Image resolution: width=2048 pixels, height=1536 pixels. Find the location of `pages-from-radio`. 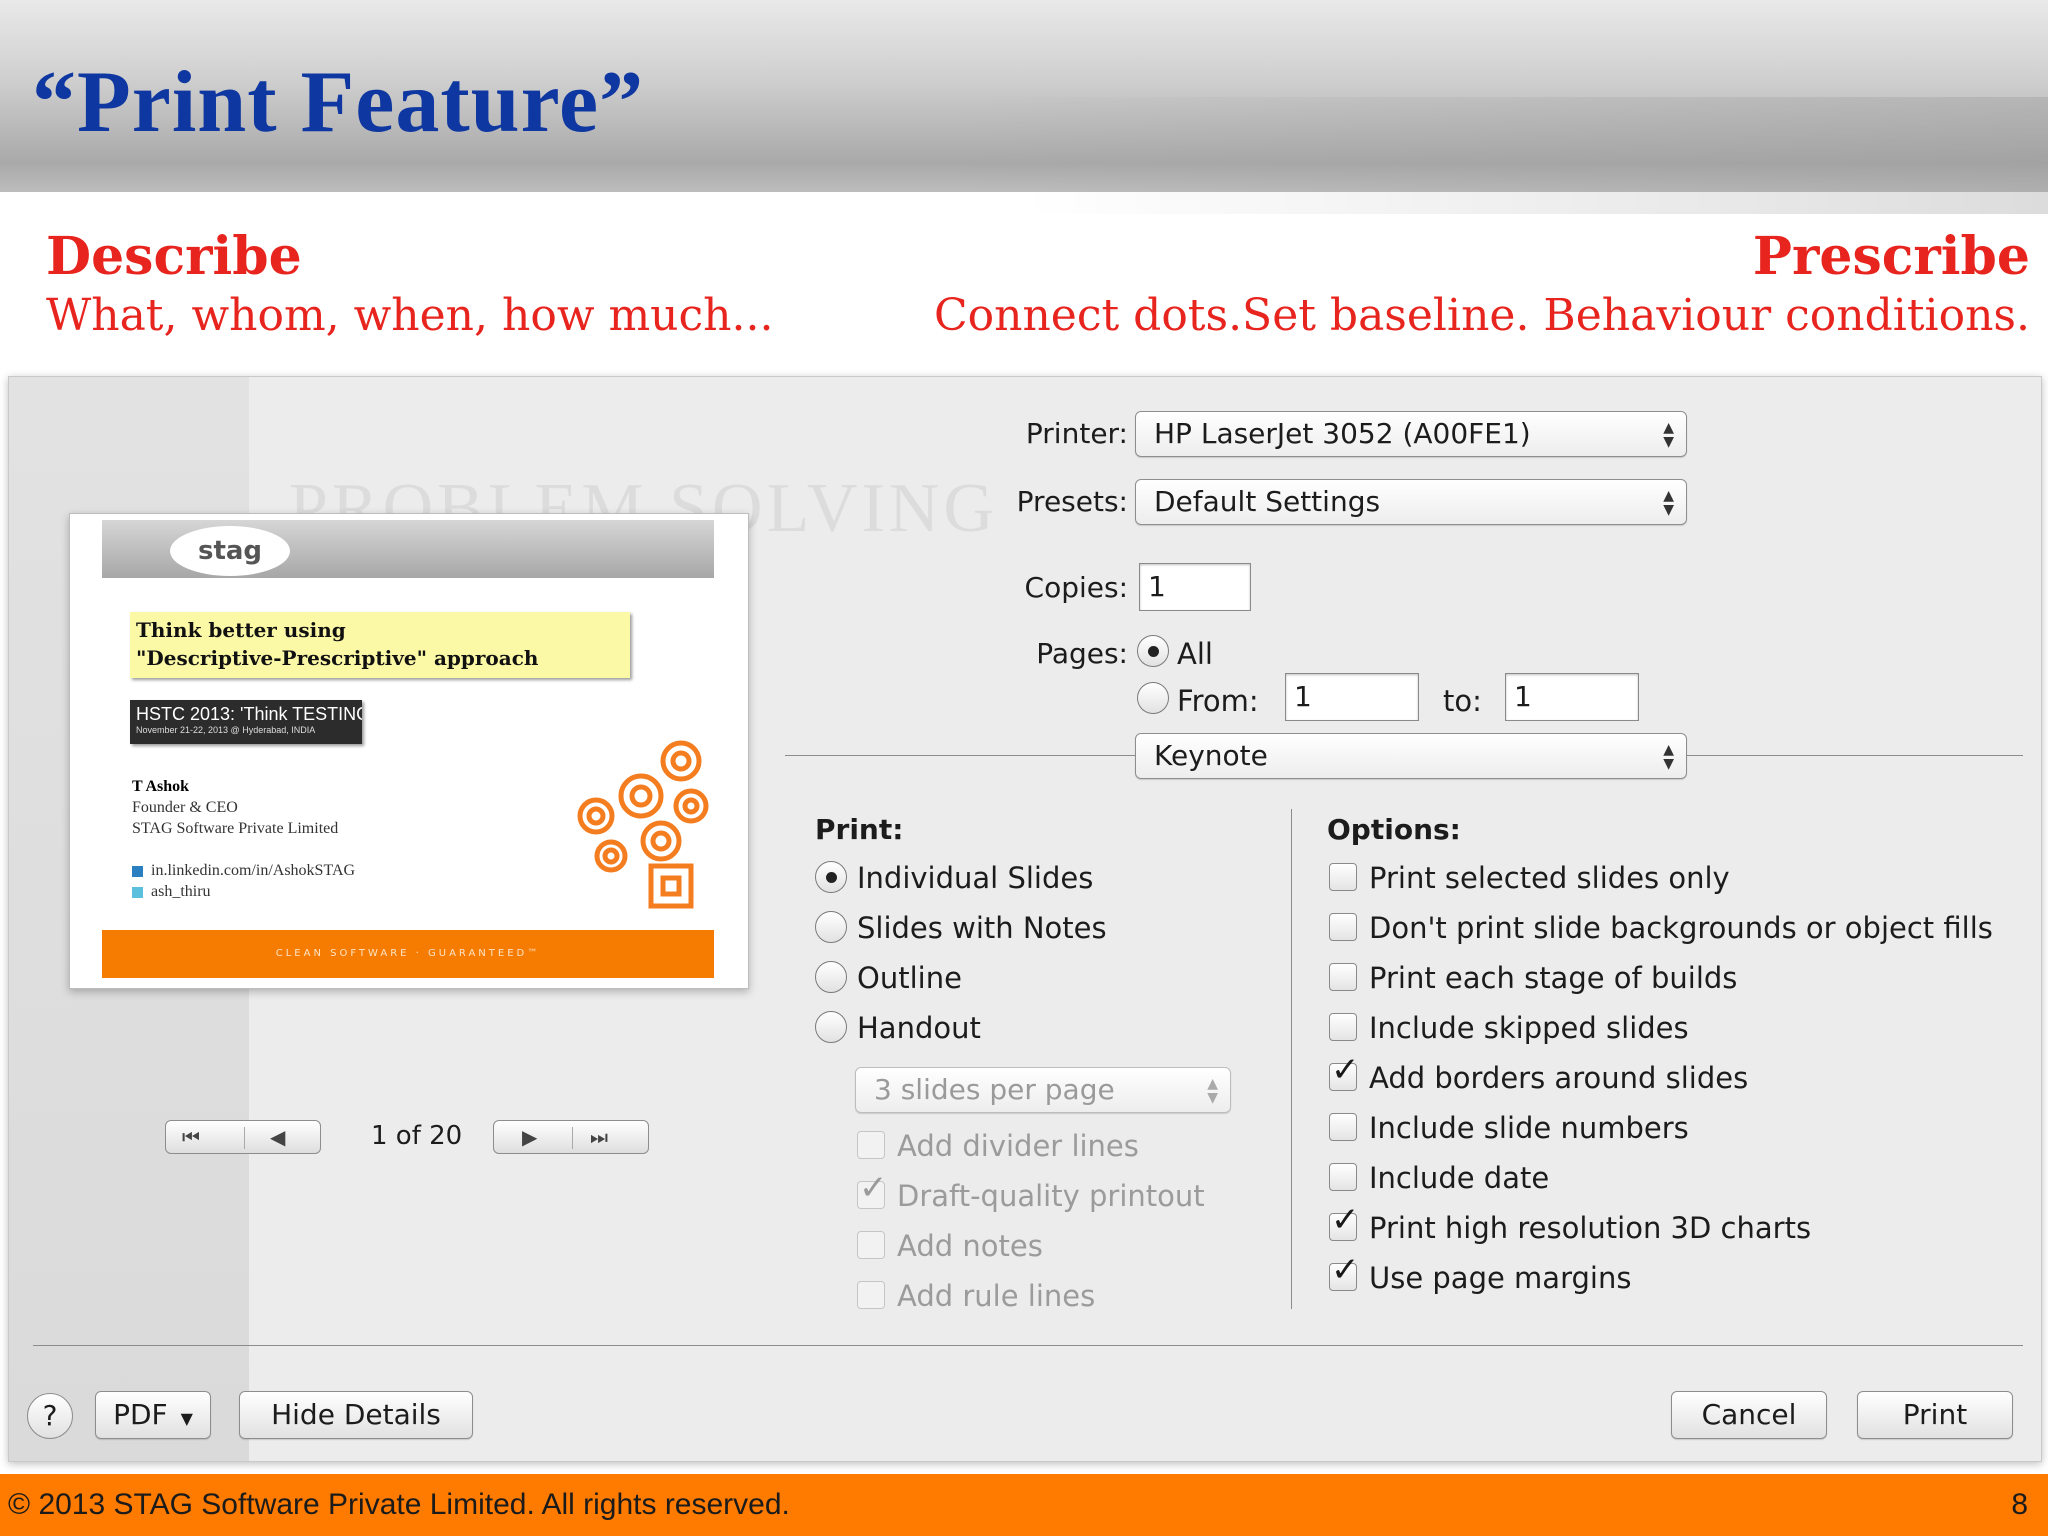

pages-from-radio is located at coordinates (1153, 698).